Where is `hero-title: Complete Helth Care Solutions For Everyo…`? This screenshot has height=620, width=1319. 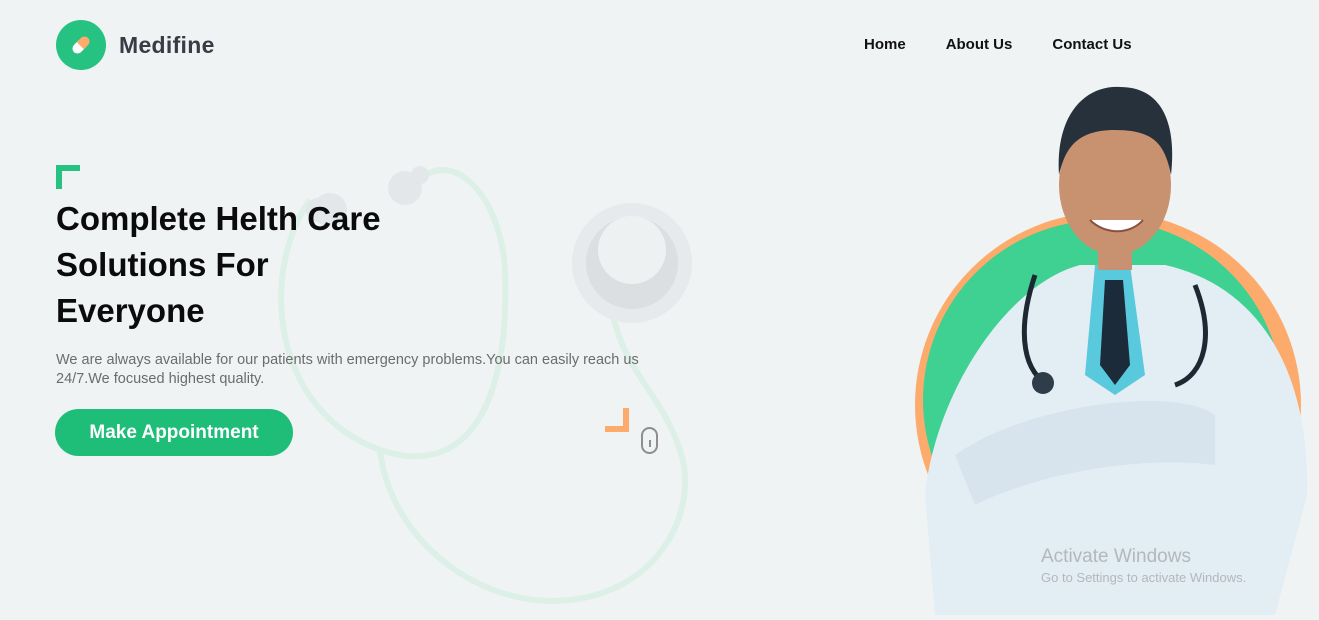 hero-title: Complete Helth Care Solutions For Everyo… is located at coordinates (218, 264).